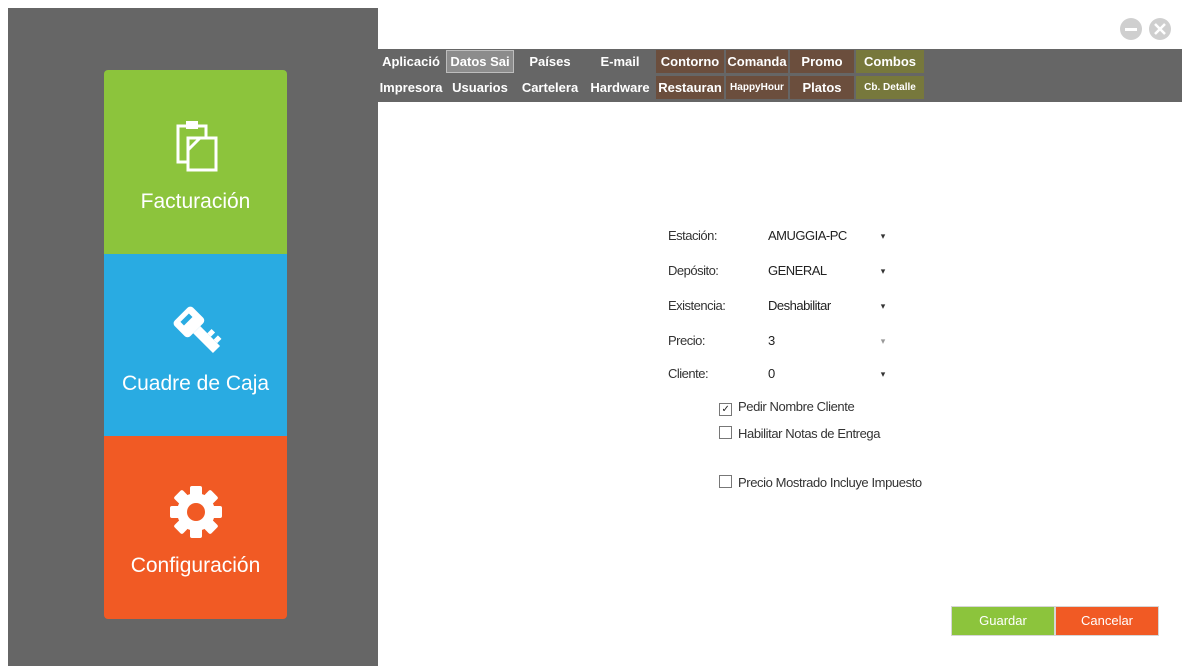 The width and height of the screenshot is (1182, 666). I want to click on precio-label: Precio:, so click(686, 340).